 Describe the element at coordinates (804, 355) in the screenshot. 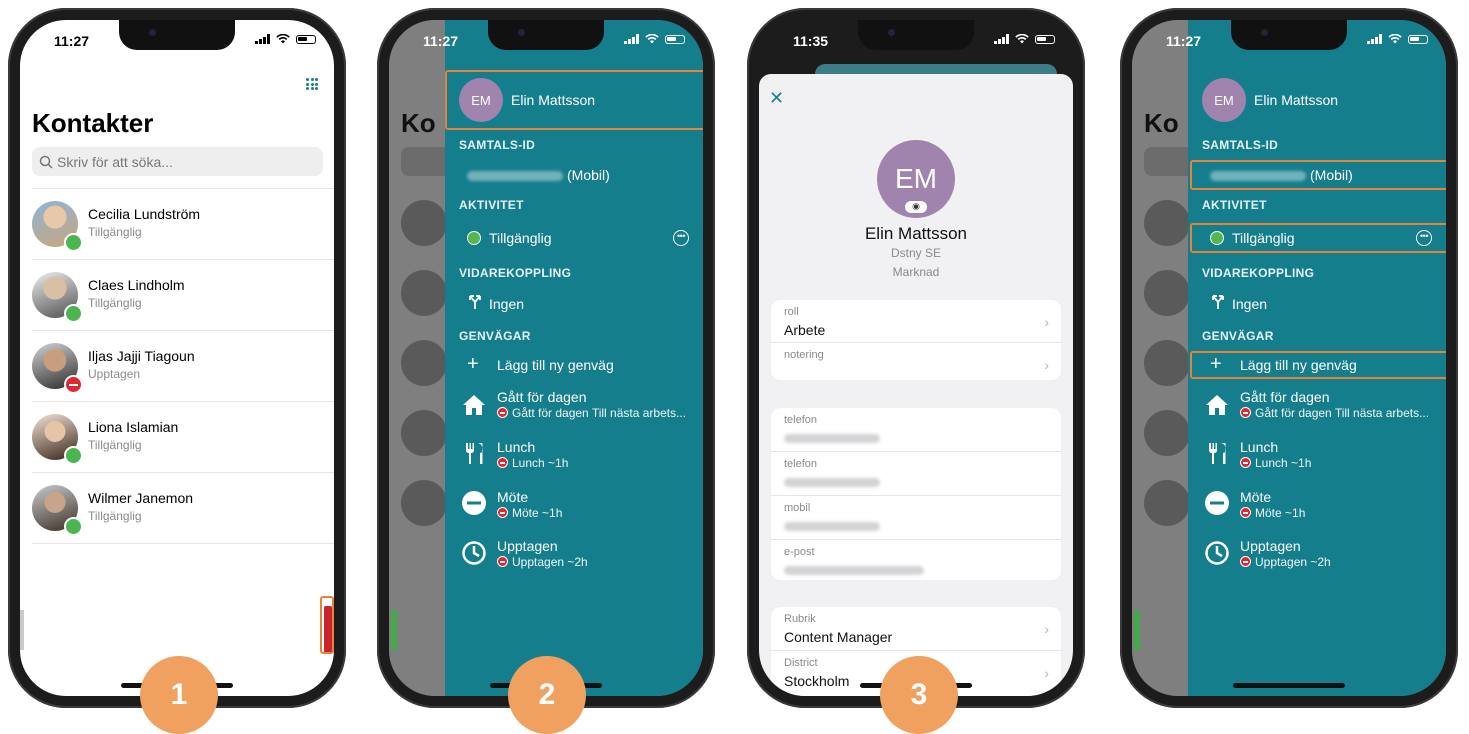

I see `field-label: notering` at that location.